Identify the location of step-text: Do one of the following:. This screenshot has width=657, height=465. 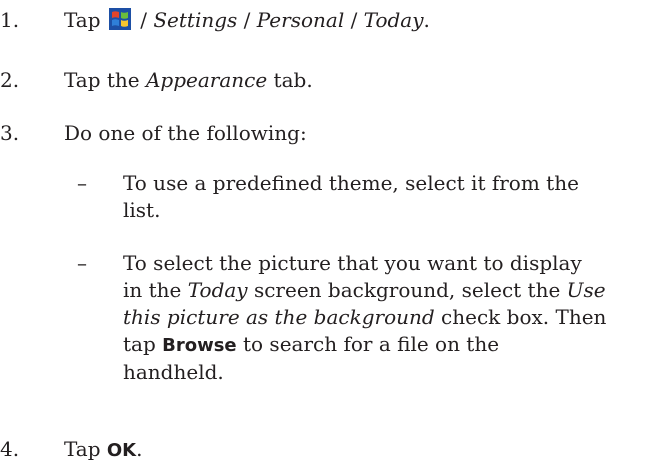
(185, 133).